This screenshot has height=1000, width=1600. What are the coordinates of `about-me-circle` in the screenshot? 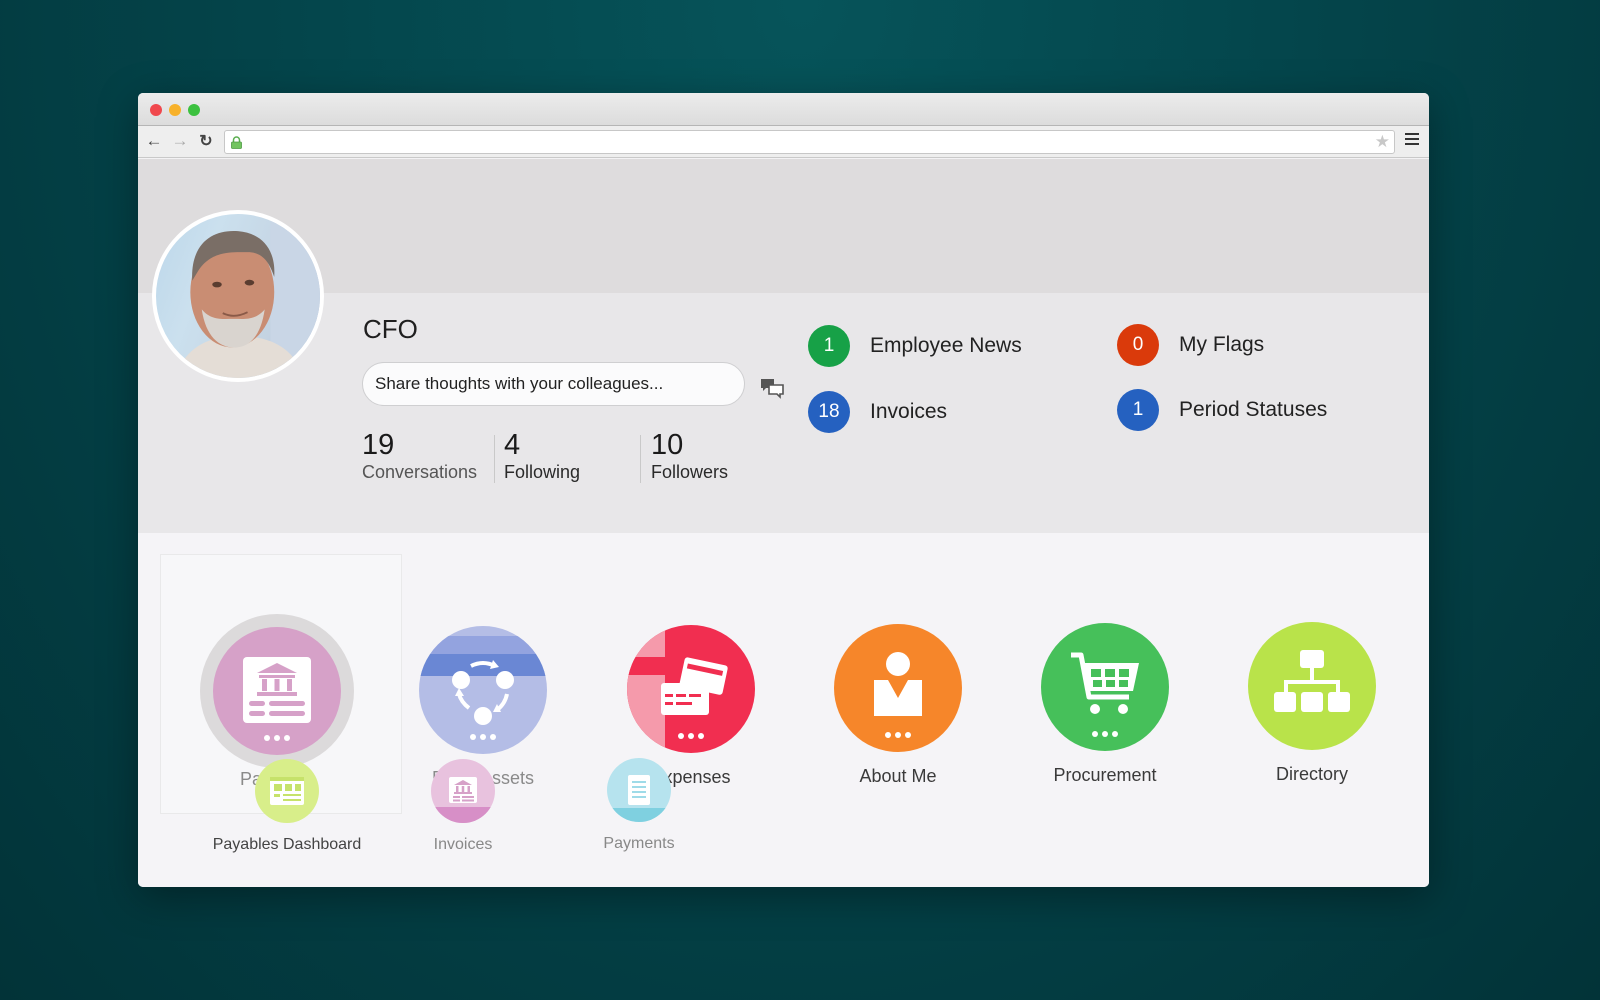 It's located at (898, 688).